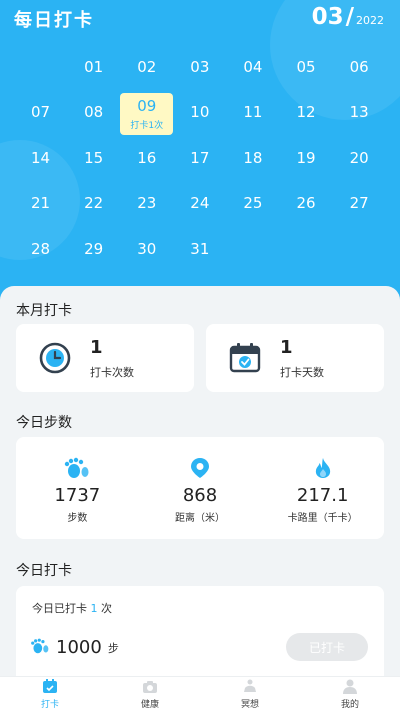  What do you see at coordinates (105, 358) in the screenshot?
I see `checkin-count-card: 1 打卡次数` at bounding box center [105, 358].